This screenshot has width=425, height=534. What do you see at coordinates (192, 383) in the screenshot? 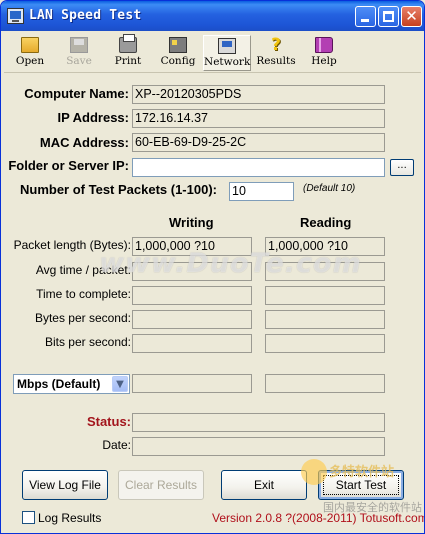
I see `unit-writing-field` at bounding box center [192, 383].